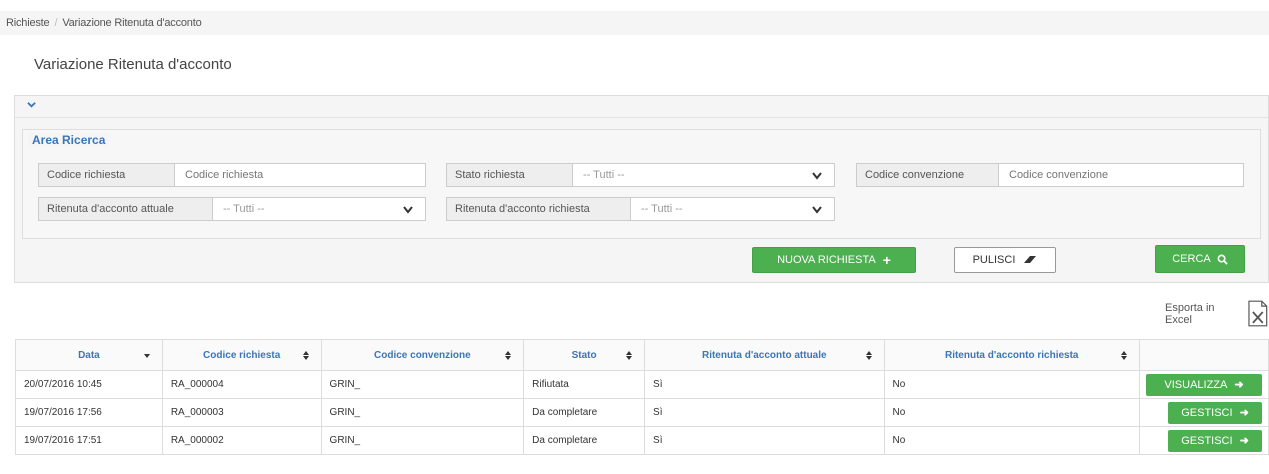  Describe the element at coordinates (1191, 259) in the screenshot. I see `cerca-label: CERCA` at that location.